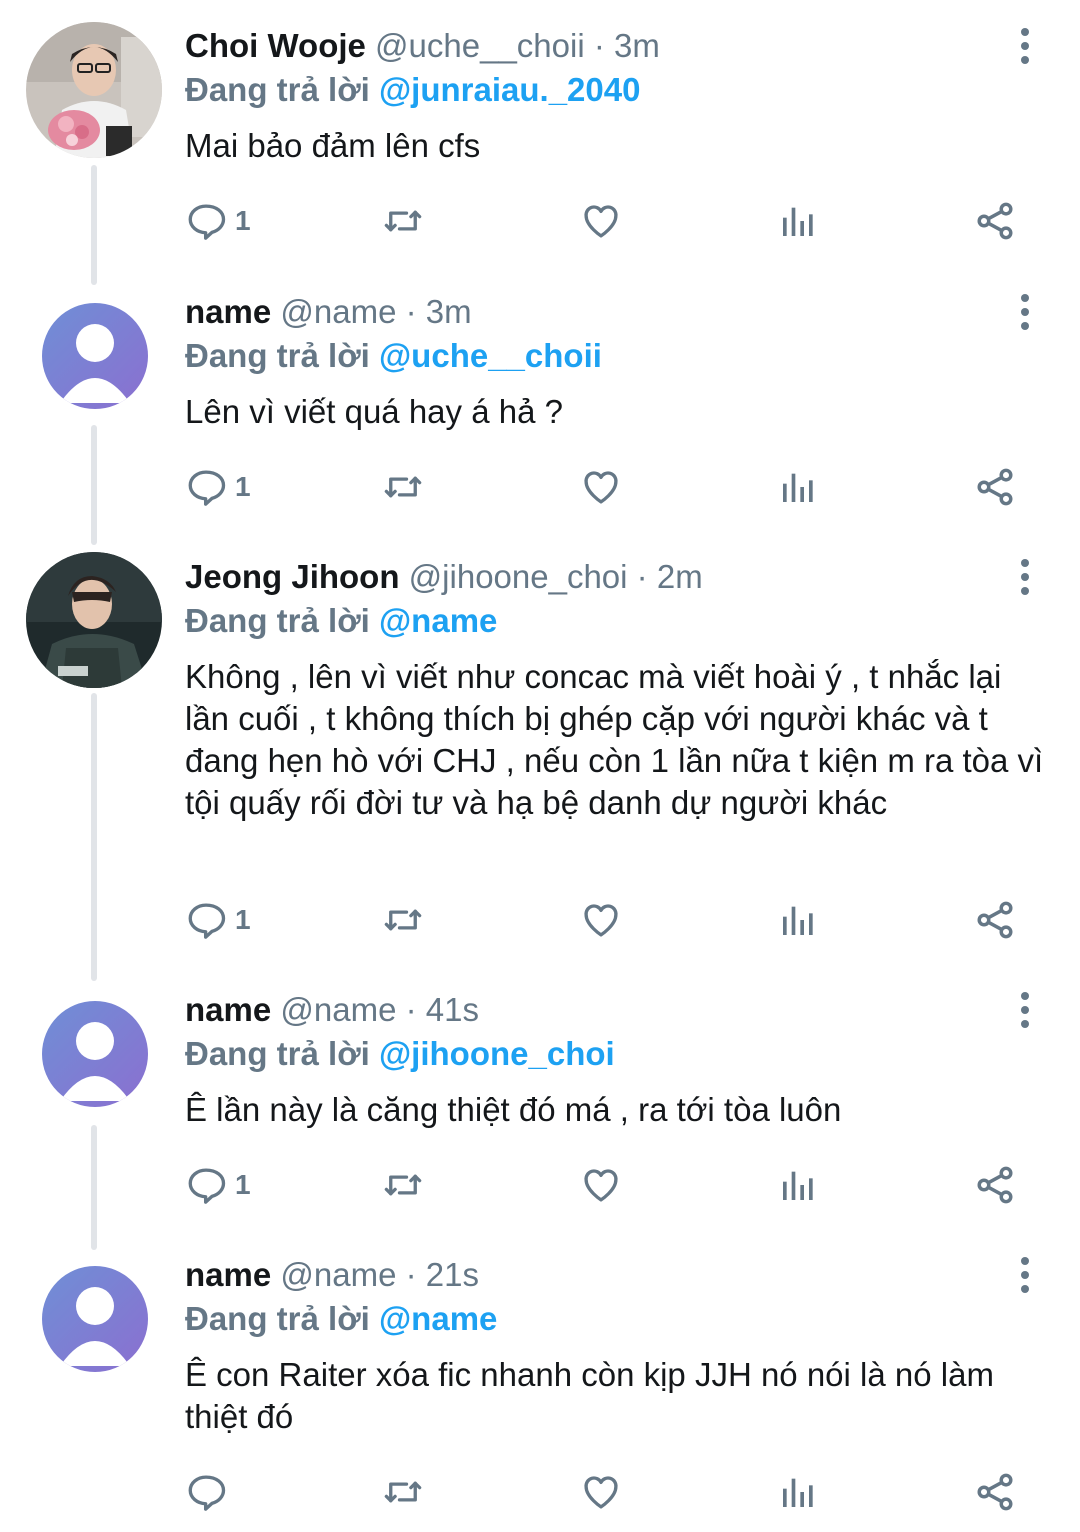 Image resolution: width=1080 pixels, height=1532 pixels. Describe the element at coordinates (617, 1319) in the screenshot. I see `replying-to: Đang trả lời @name` at that location.